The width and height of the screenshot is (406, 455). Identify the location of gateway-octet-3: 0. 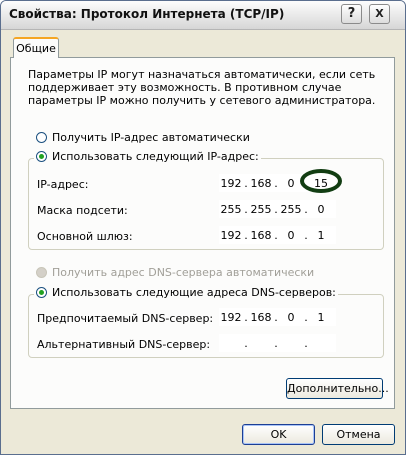
(291, 235).